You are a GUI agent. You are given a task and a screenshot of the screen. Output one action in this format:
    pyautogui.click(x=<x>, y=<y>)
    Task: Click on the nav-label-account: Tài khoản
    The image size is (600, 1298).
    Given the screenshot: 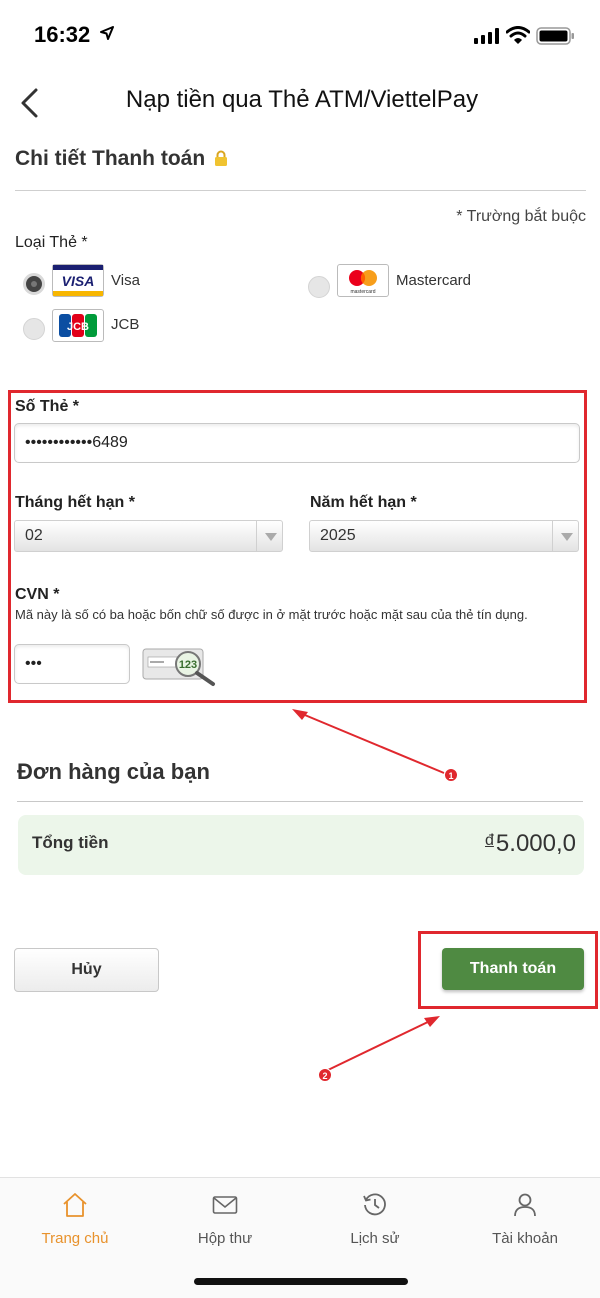 What is the action you would take?
    pyautogui.click(x=525, y=1238)
    